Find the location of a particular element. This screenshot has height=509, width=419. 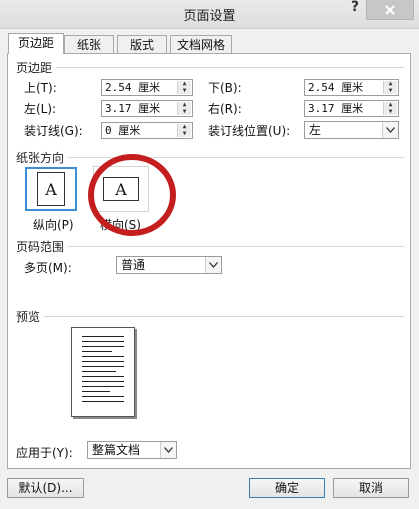

margins-section-title: 页边距 is located at coordinates (34, 68).